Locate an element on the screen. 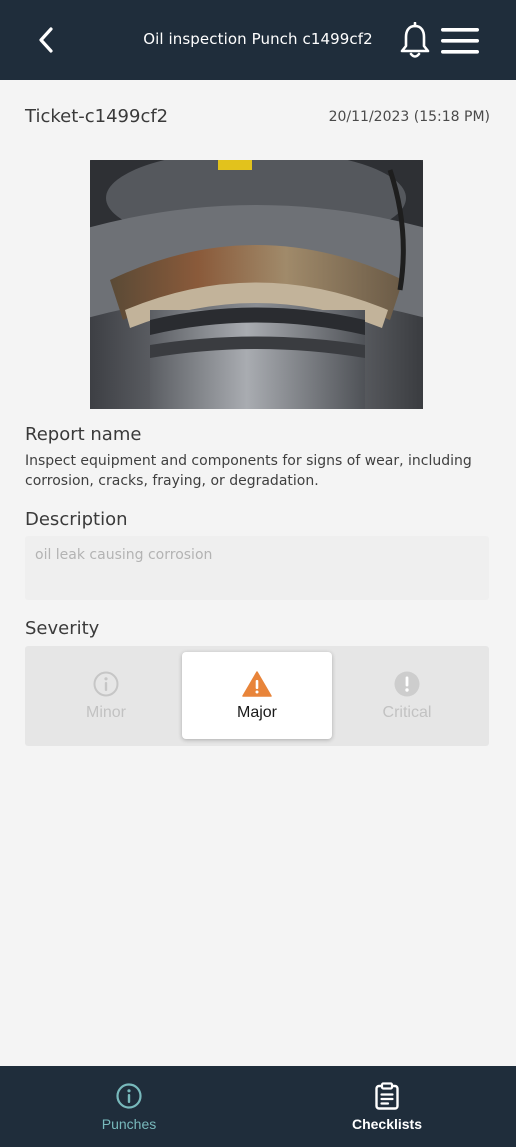  severity-option-critical: Critical is located at coordinates (407, 695).